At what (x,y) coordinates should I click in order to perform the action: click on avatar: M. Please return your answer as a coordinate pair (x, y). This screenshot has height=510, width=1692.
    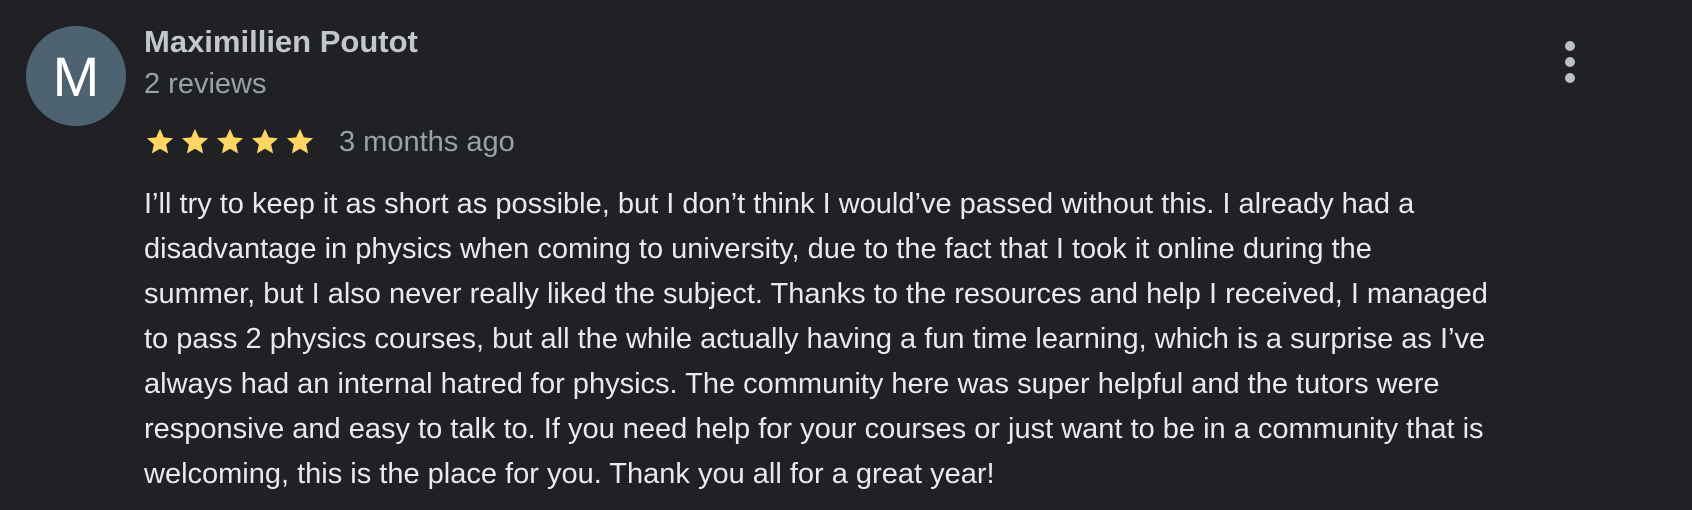
    Looking at the image, I should click on (76, 76).